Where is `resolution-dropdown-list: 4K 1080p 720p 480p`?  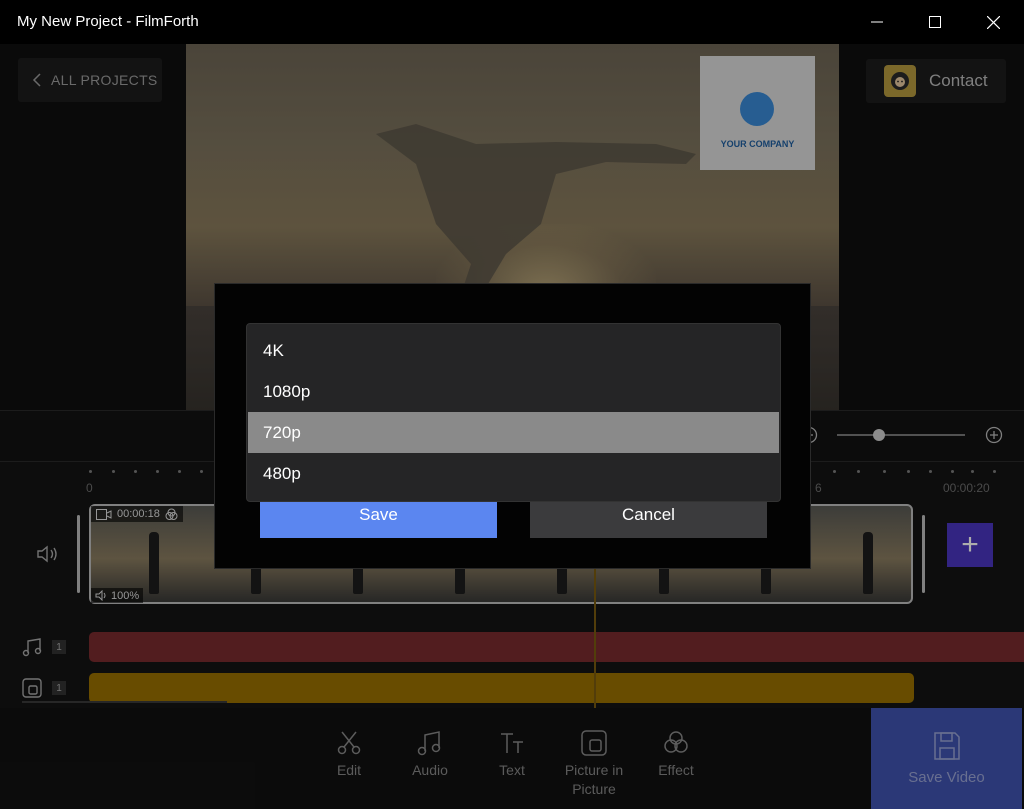 resolution-dropdown-list: 4K 1080p 720p 480p is located at coordinates (513, 412).